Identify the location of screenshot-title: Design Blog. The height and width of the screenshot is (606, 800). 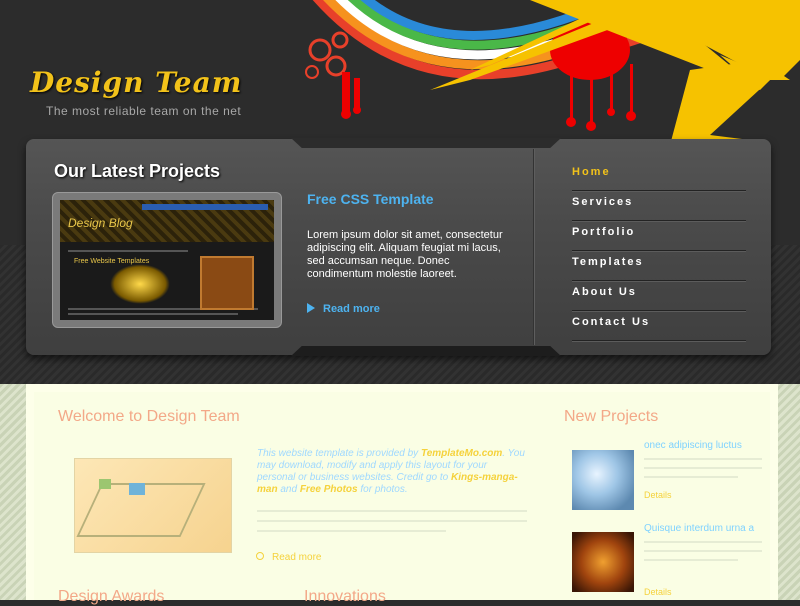
(100, 223).